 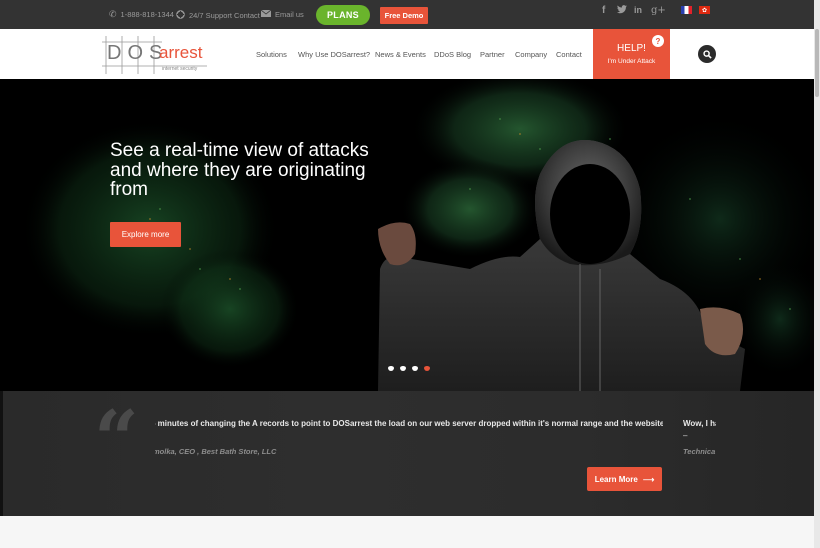 What do you see at coordinates (116, 439) in the screenshot?
I see `quote-icon: “` at bounding box center [116, 439].